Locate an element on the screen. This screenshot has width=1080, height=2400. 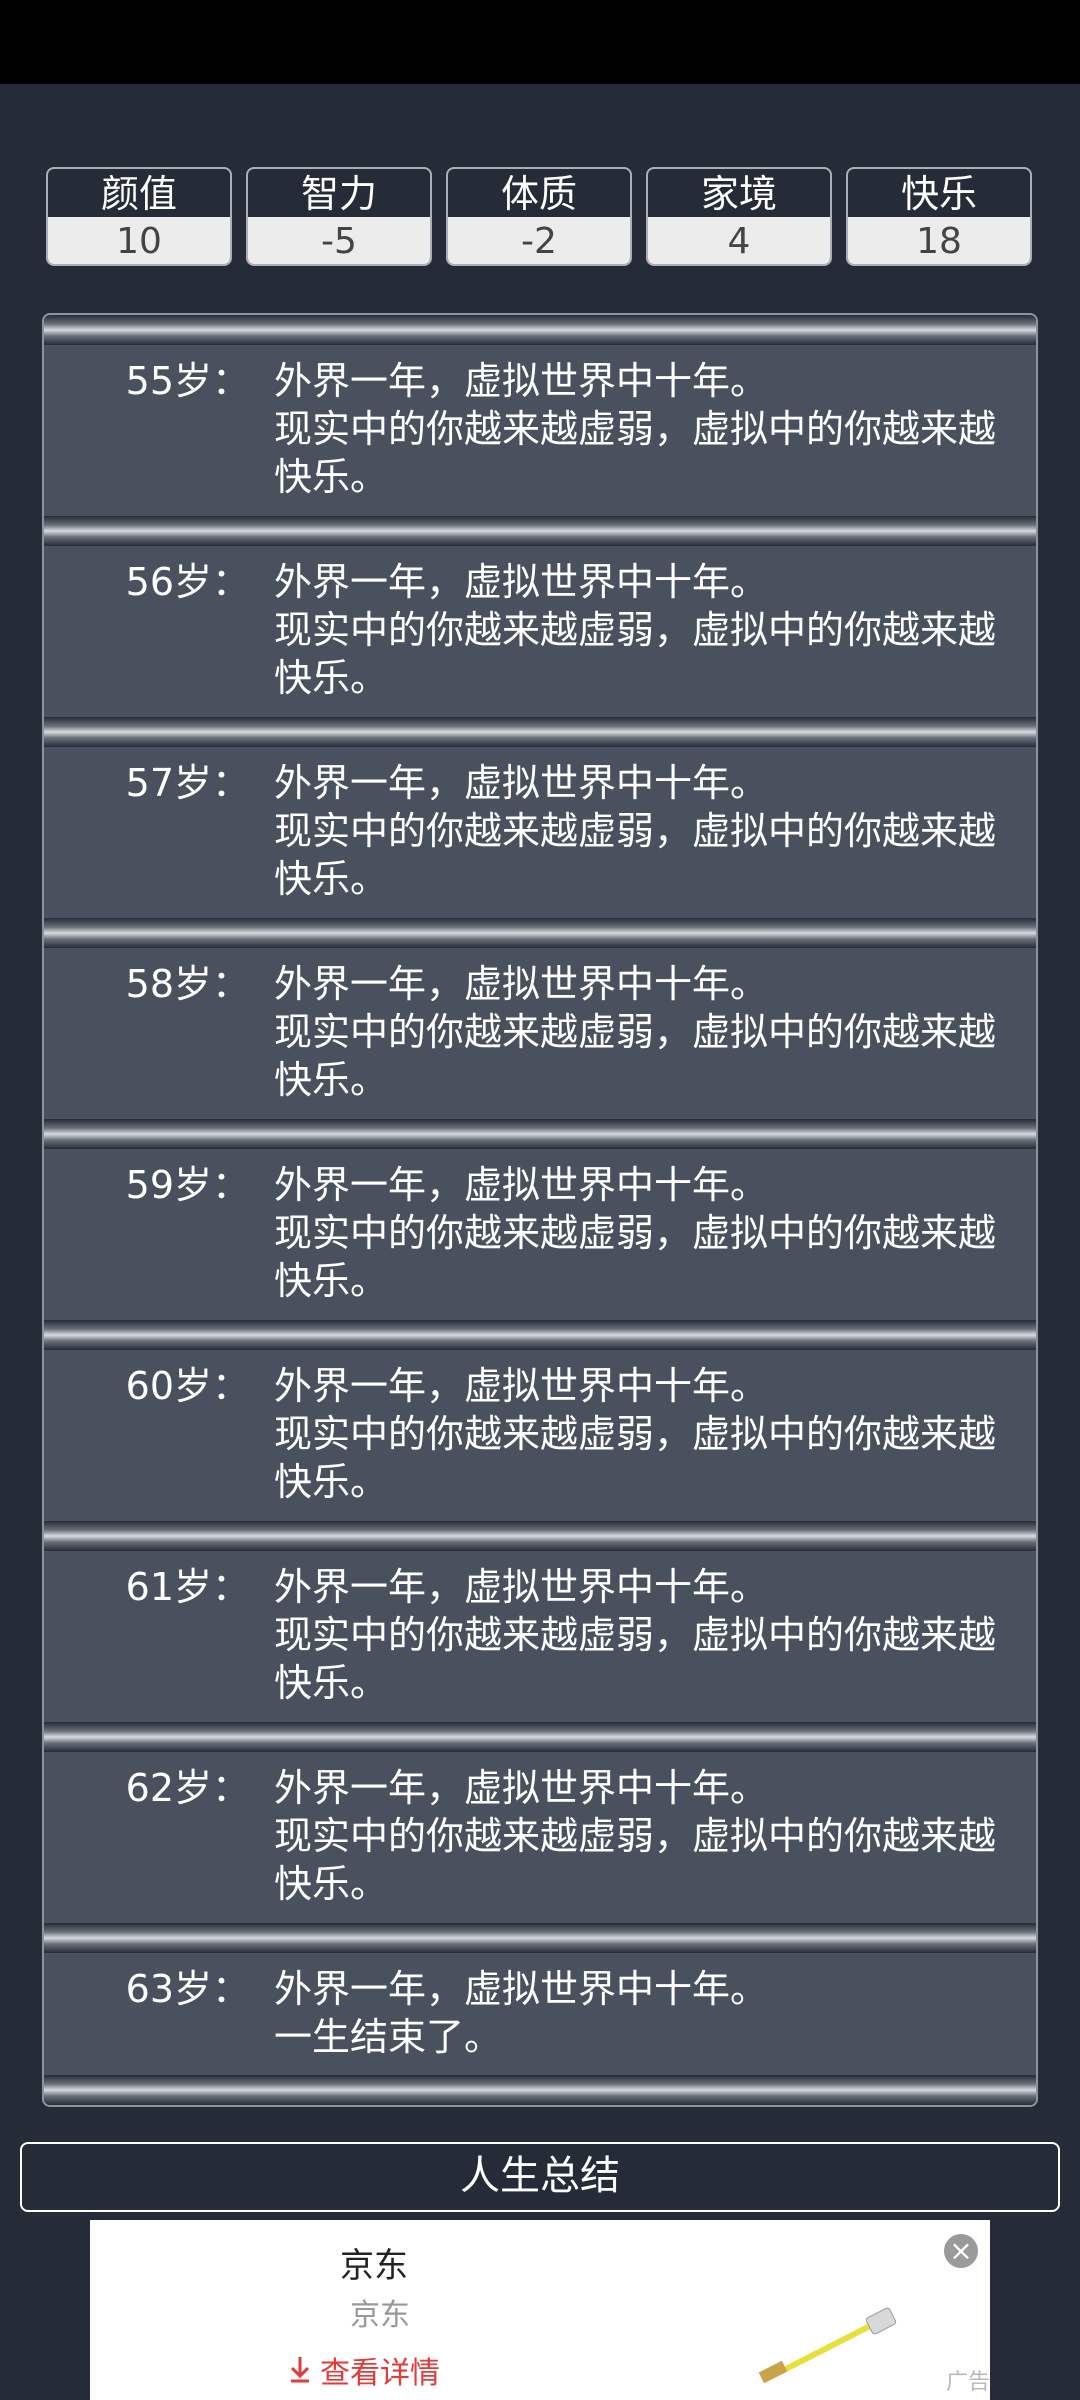
ad-banner: 京东 京东 查看详情 × 广告 is located at coordinates (540, 2310).